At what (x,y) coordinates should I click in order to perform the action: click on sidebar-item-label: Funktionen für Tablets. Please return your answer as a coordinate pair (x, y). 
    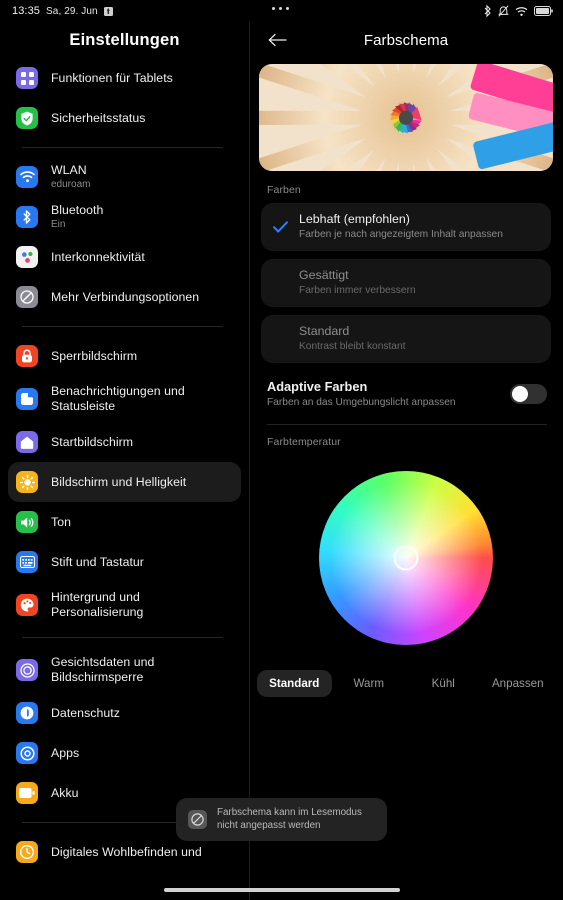
    Looking at the image, I should click on (112, 77).